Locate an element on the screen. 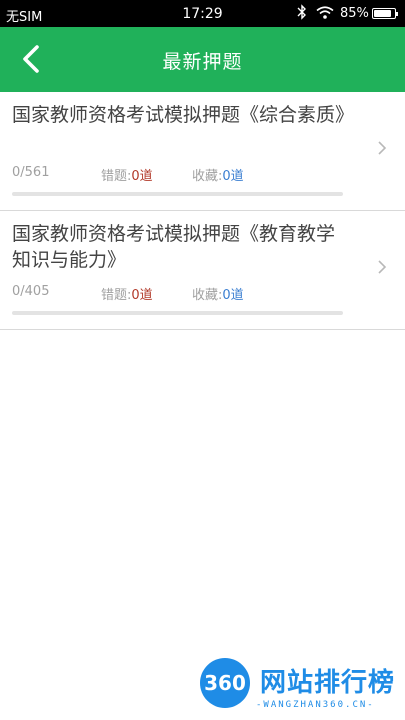  battery-percent: 85% is located at coordinates (354, 13).